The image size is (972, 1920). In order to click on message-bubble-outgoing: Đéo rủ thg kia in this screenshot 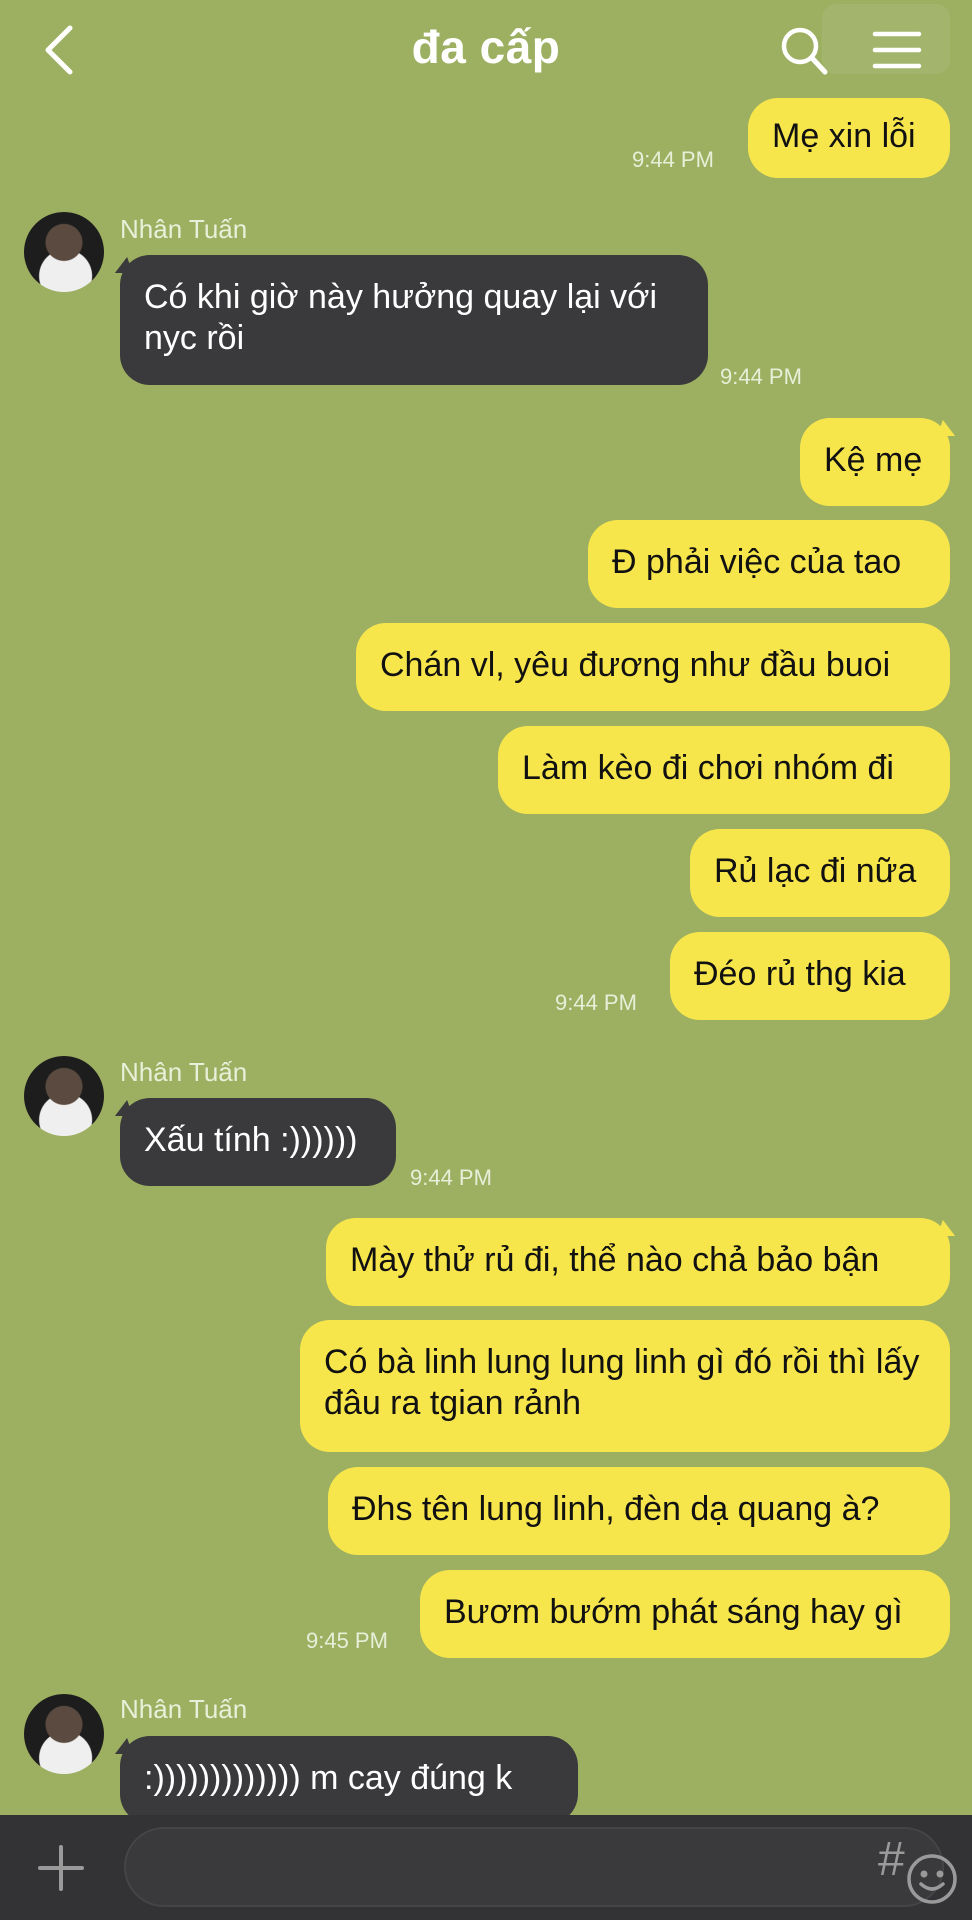, I will do `click(810, 976)`.